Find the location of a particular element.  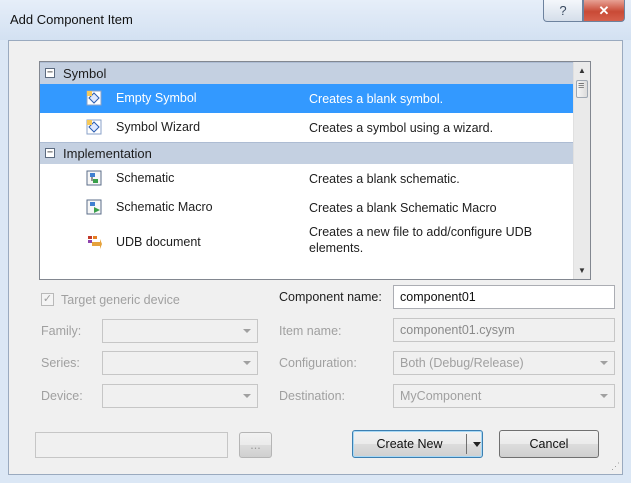

title-bar: Add Component Item ? ✕ is located at coordinates (315, 20).